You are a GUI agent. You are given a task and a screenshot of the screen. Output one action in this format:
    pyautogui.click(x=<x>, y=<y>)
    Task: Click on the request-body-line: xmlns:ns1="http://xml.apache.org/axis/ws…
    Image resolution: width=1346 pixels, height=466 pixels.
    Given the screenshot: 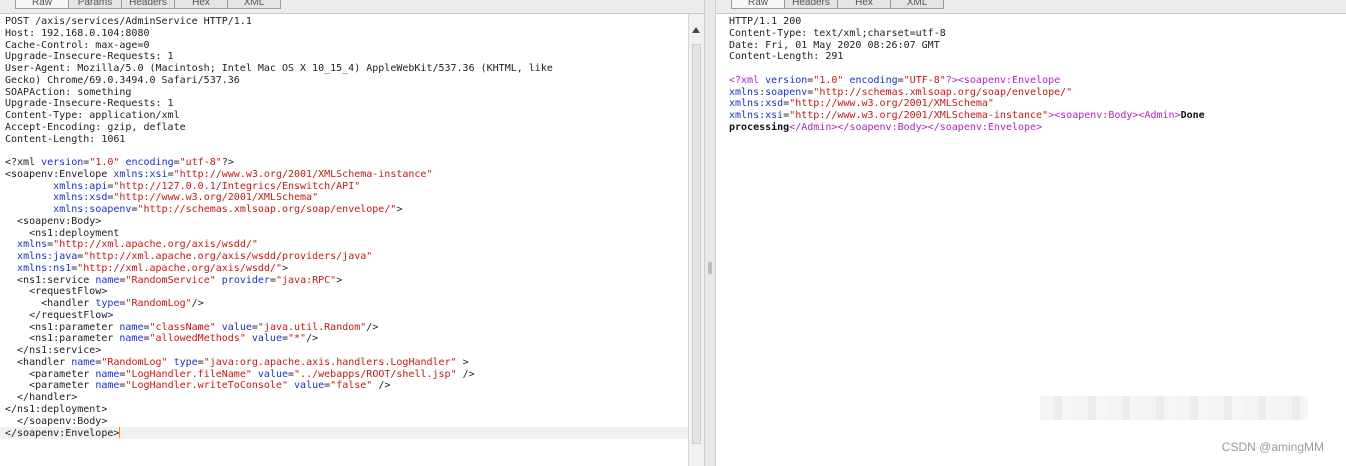 What is the action you would take?
    pyautogui.click(x=346, y=269)
    